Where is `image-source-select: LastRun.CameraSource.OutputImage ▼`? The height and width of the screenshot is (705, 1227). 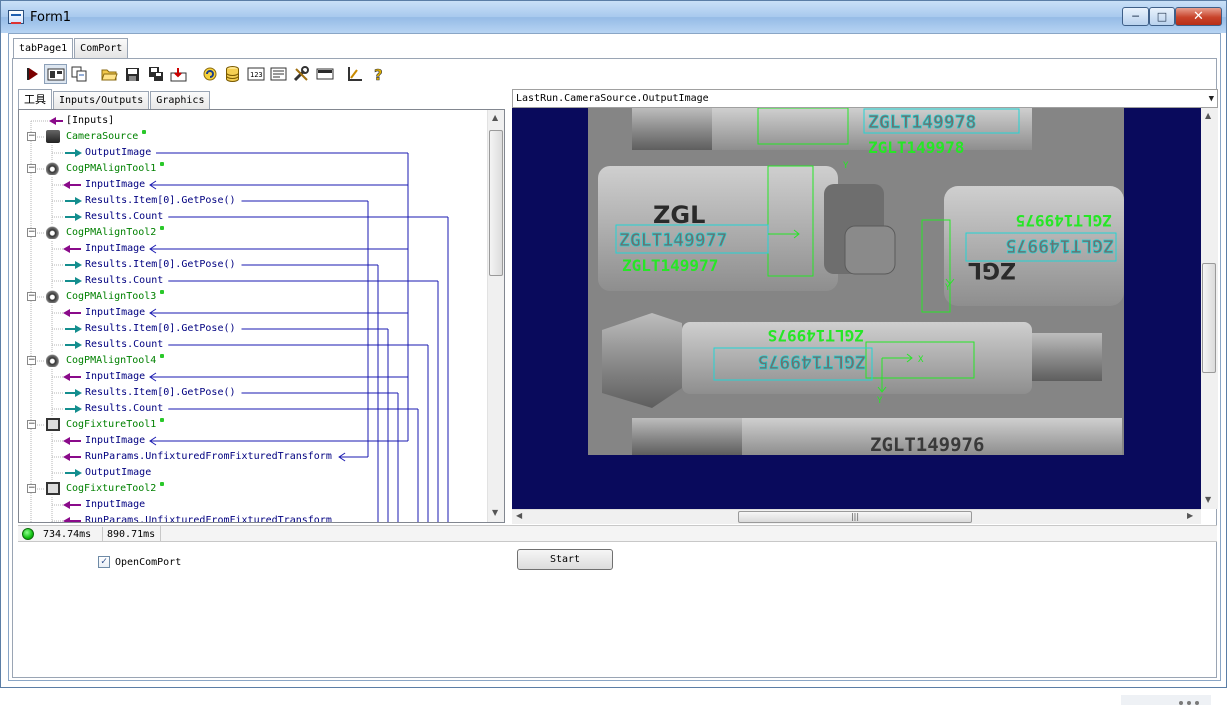
image-source-select: LastRun.CameraSource.OutputImage ▼ is located at coordinates (865, 98).